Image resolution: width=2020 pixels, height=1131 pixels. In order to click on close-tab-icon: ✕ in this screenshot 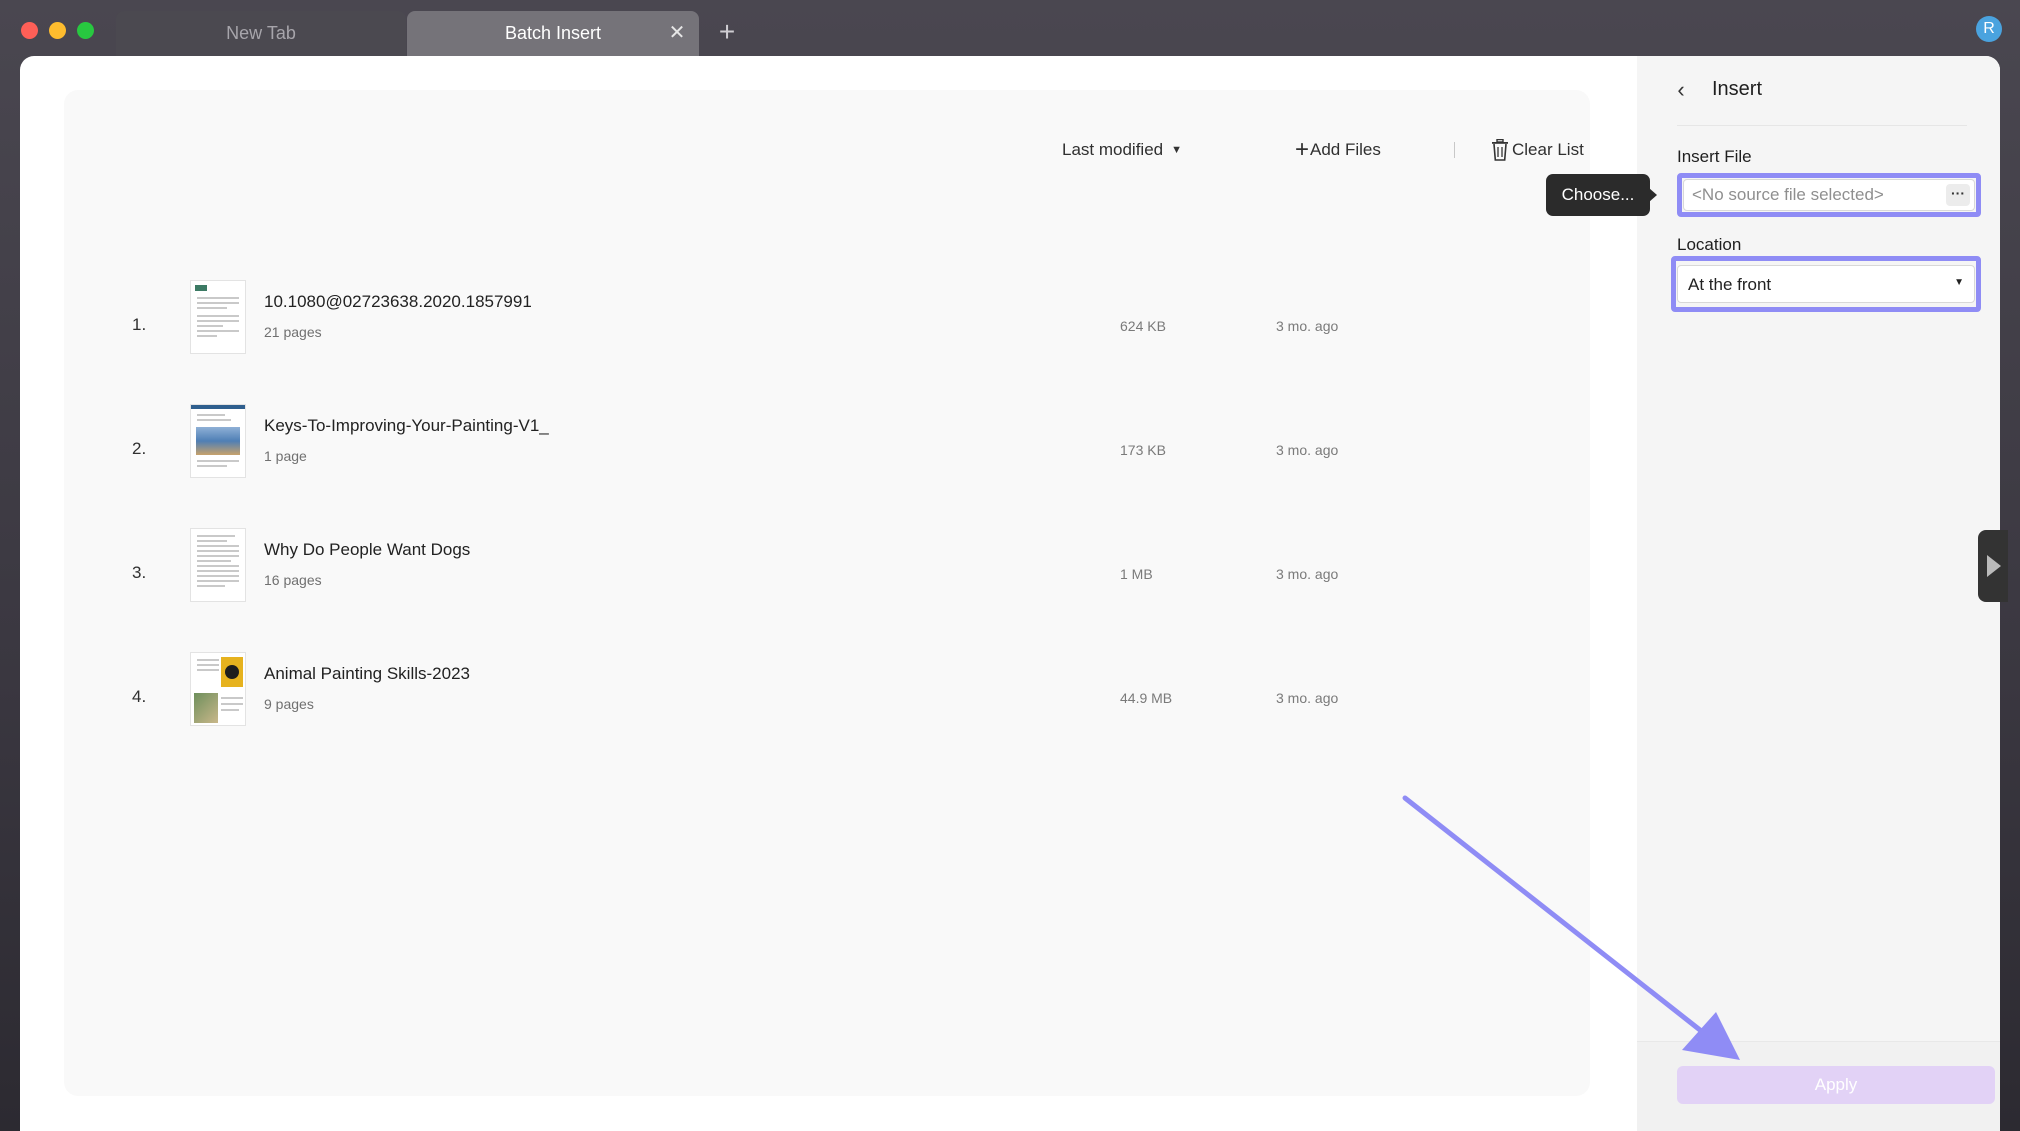, I will do `click(677, 33)`.